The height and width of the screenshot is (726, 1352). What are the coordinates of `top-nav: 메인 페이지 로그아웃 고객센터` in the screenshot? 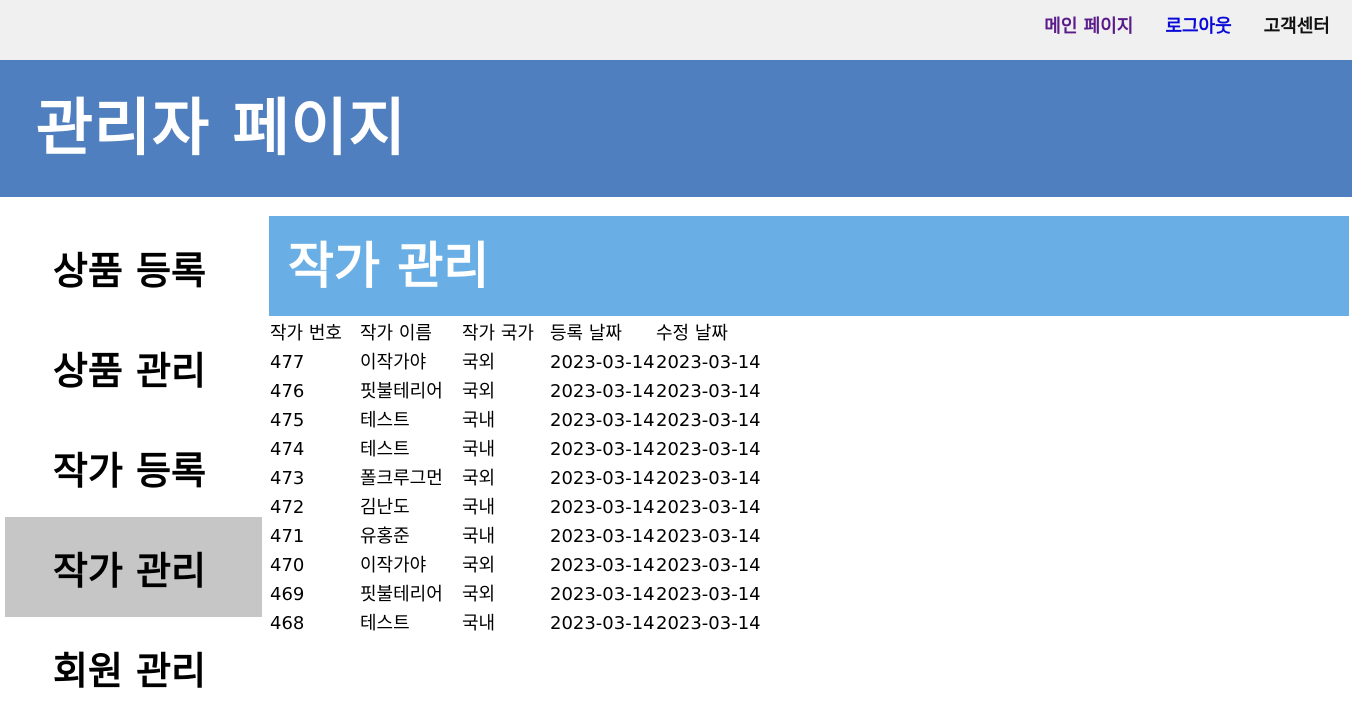 It's located at (1187, 27).